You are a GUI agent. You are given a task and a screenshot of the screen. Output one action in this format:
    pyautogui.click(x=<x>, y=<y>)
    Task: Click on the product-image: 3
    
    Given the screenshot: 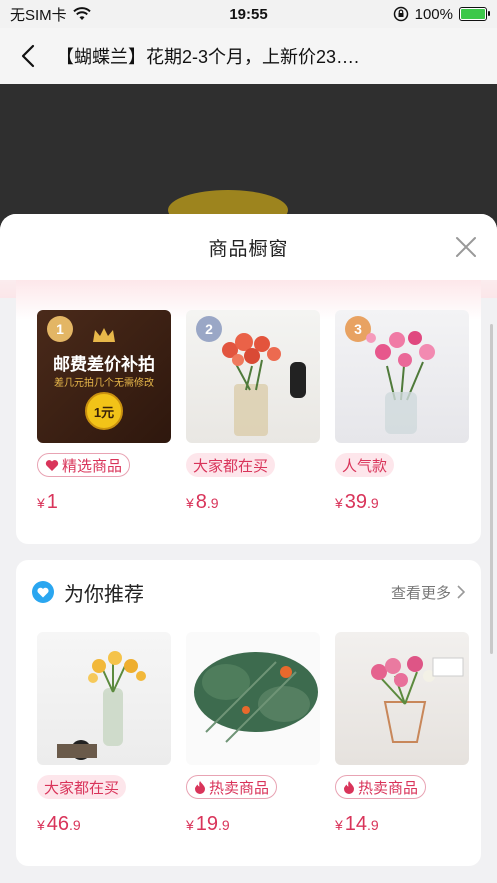 What is the action you would take?
    pyautogui.click(x=402, y=376)
    